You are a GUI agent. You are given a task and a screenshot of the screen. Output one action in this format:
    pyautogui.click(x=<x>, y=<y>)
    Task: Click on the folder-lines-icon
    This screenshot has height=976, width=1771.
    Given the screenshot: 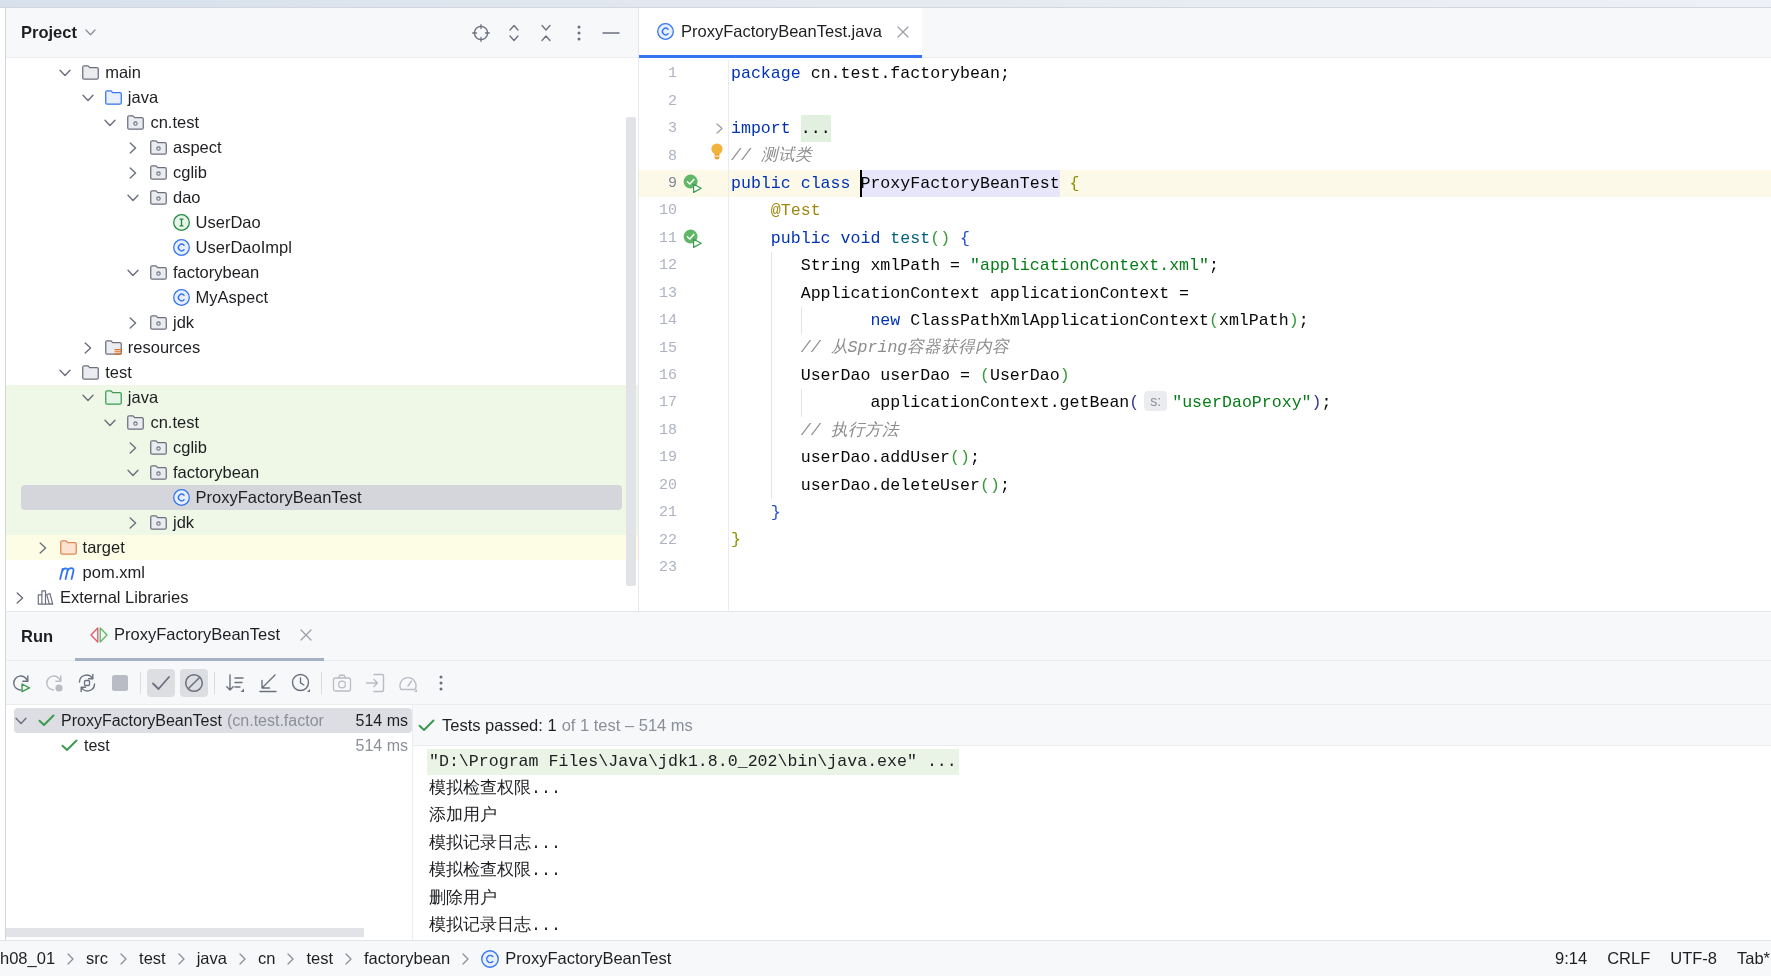 What is the action you would take?
    pyautogui.click(x=113, y=347)
    